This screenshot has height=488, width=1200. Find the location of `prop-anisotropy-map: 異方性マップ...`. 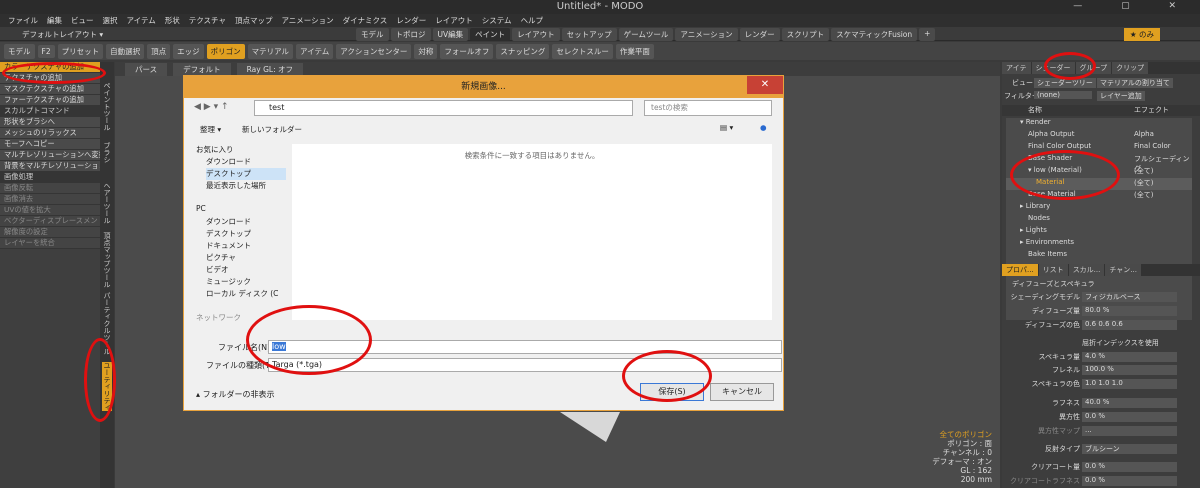

prop-anisotropy-map: 異方性マップ... is located at coordinates (1101, 431).